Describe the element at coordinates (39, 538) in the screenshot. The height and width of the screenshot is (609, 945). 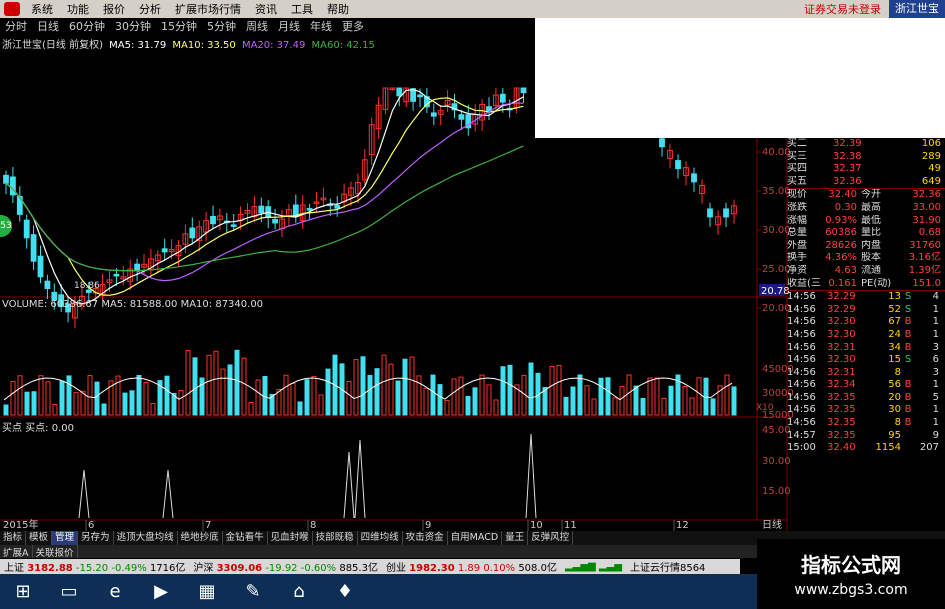
I see `tab-template: 模板` at that location.